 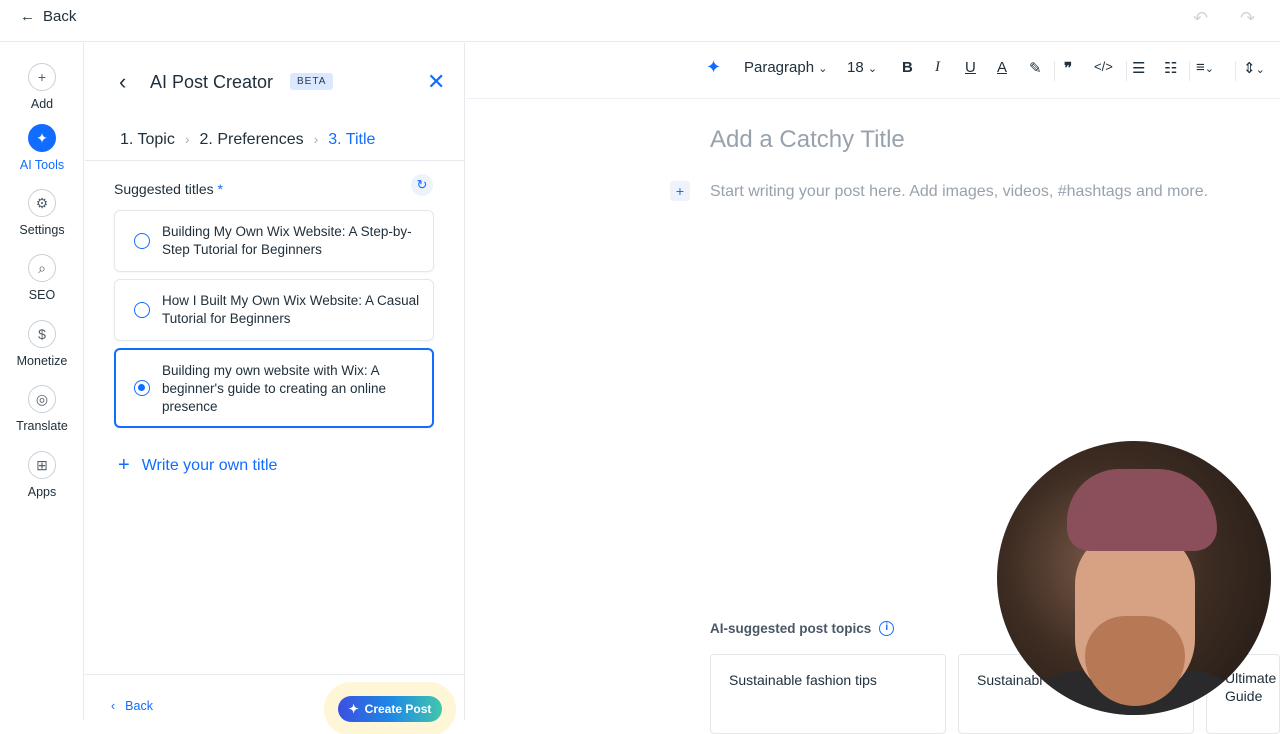 What do you see at coordinates (887, 628) in the screenshot?
I see `info-icon: i` at bounding box center [887, 628].